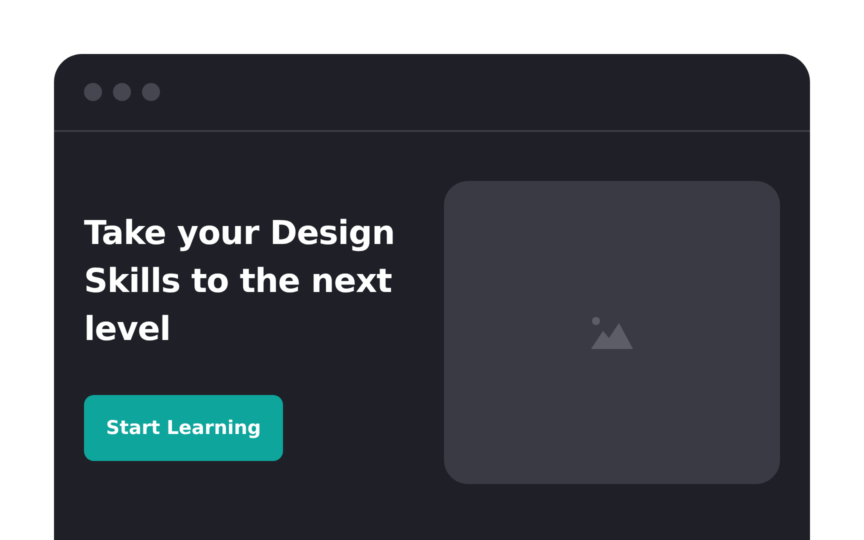 This screenshot has height=540, width=864. What do you see at coordinates (612, 332) in the screenshot?
I see `image-icon` at bounding box center [612, 332].